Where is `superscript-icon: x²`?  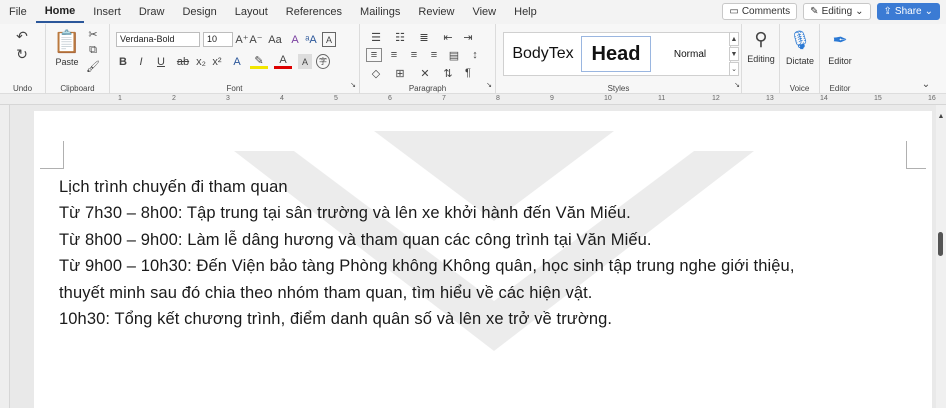
superscript-icon: x² is located at coordinates (217, 61).